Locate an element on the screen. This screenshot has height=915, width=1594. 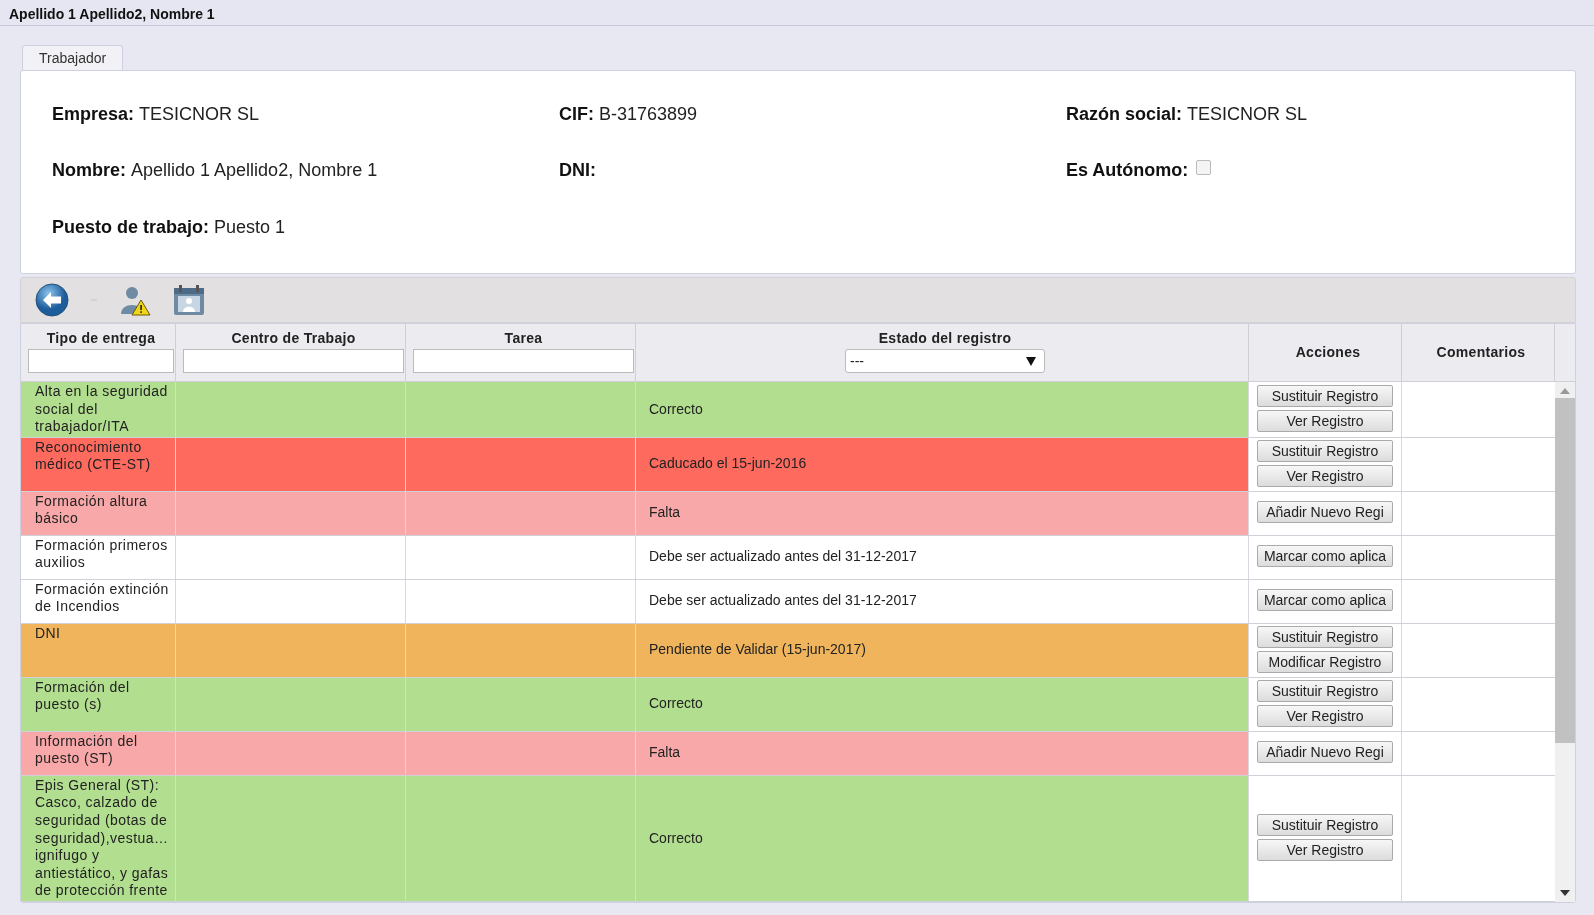
checkbox is located at coordinates (1204, 168).